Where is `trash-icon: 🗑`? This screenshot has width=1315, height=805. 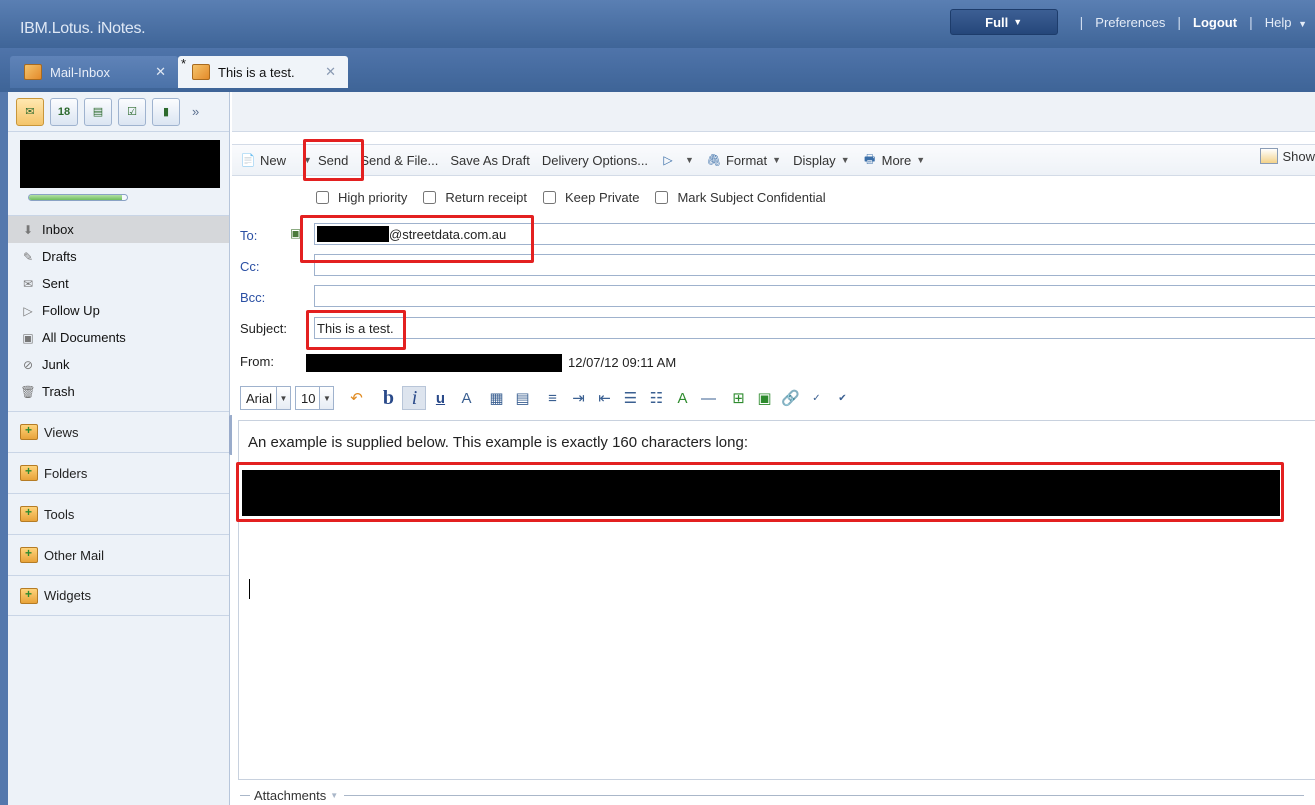 trash-icon: 🗑 is located at coordinates (28, 391).